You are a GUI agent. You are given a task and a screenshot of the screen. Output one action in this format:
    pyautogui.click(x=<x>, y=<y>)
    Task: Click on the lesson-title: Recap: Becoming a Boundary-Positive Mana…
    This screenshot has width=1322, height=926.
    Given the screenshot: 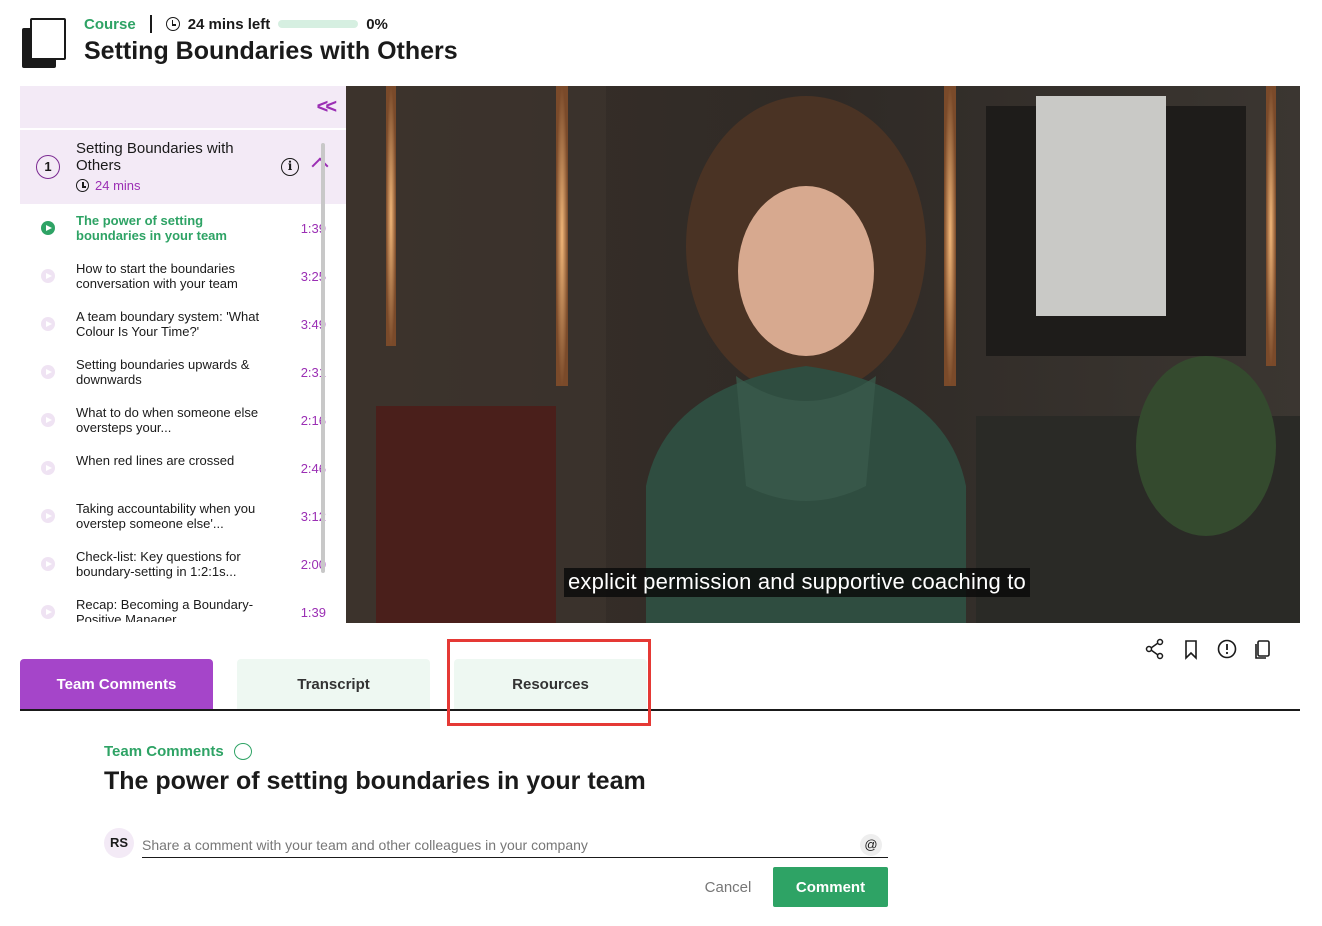 What is the action you would take?
    pyautogui.click(x=165, y=609)
    